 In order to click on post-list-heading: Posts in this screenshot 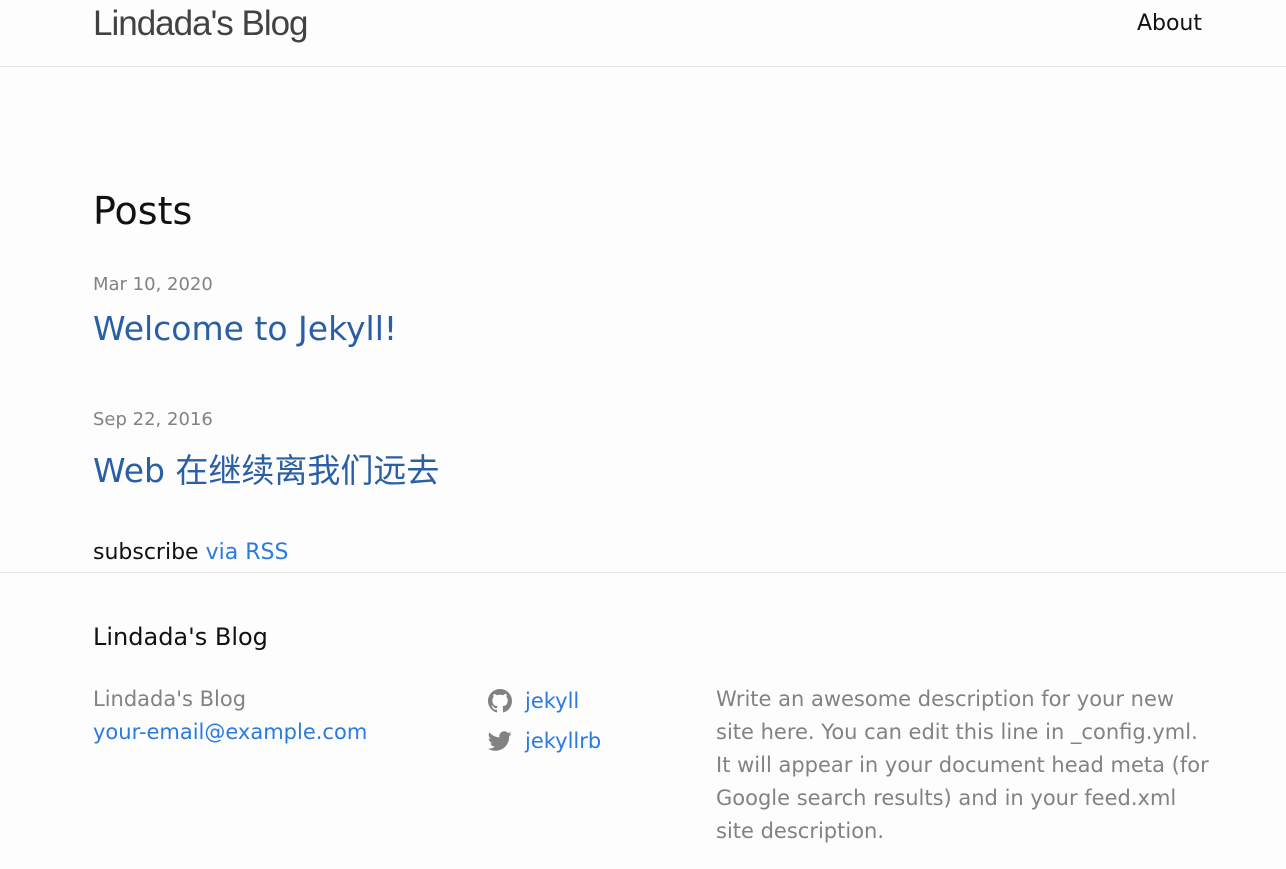, I will do `click(143, 211)`.